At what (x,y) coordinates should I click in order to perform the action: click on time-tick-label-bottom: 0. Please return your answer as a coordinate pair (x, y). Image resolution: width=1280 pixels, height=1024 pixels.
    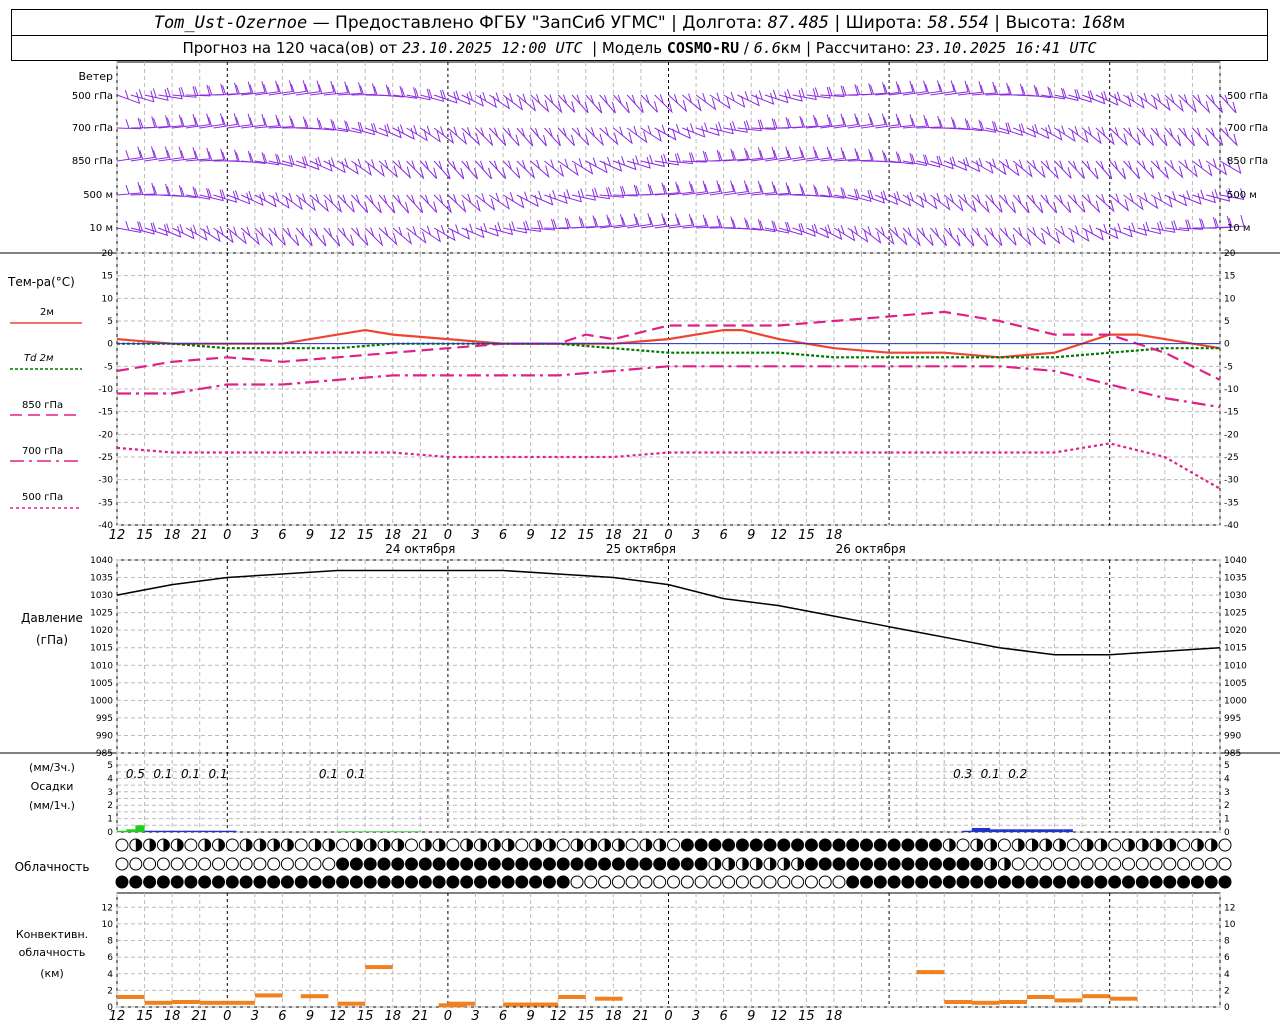
    Looking at the image, I should click on (668, 1016).